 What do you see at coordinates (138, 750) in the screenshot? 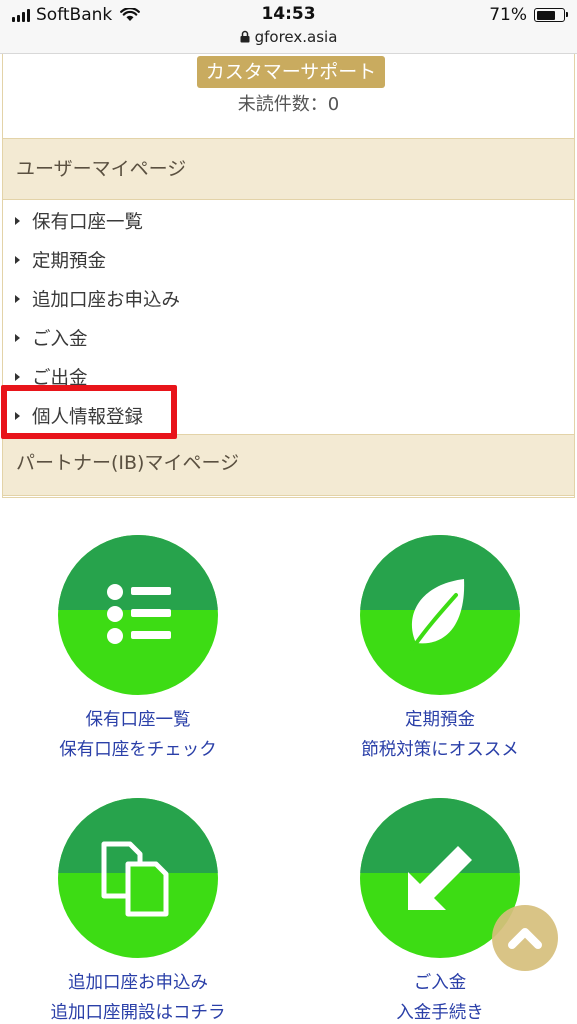
I see `tile-subtitle: 保有口座をチェック` at bounding box center [138, 750].